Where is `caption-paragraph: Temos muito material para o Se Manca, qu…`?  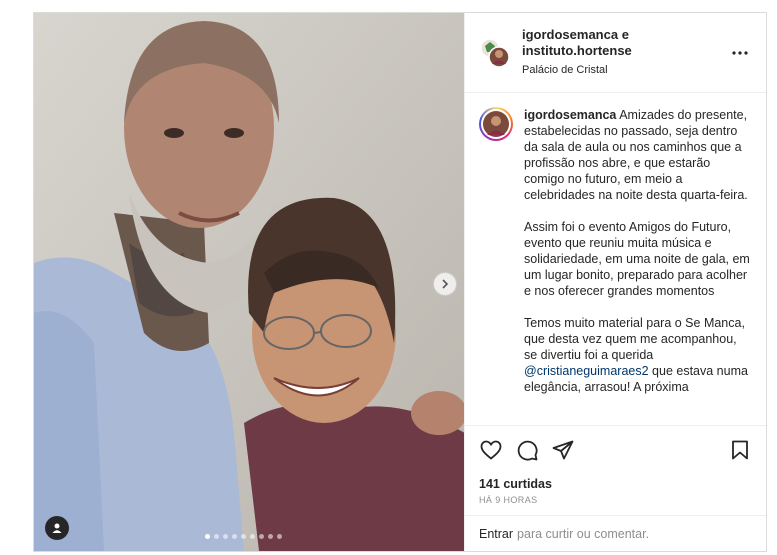 caption-paragraph: Temos muito material para o Se Manca, qu… is located at coordinates (634, 339).